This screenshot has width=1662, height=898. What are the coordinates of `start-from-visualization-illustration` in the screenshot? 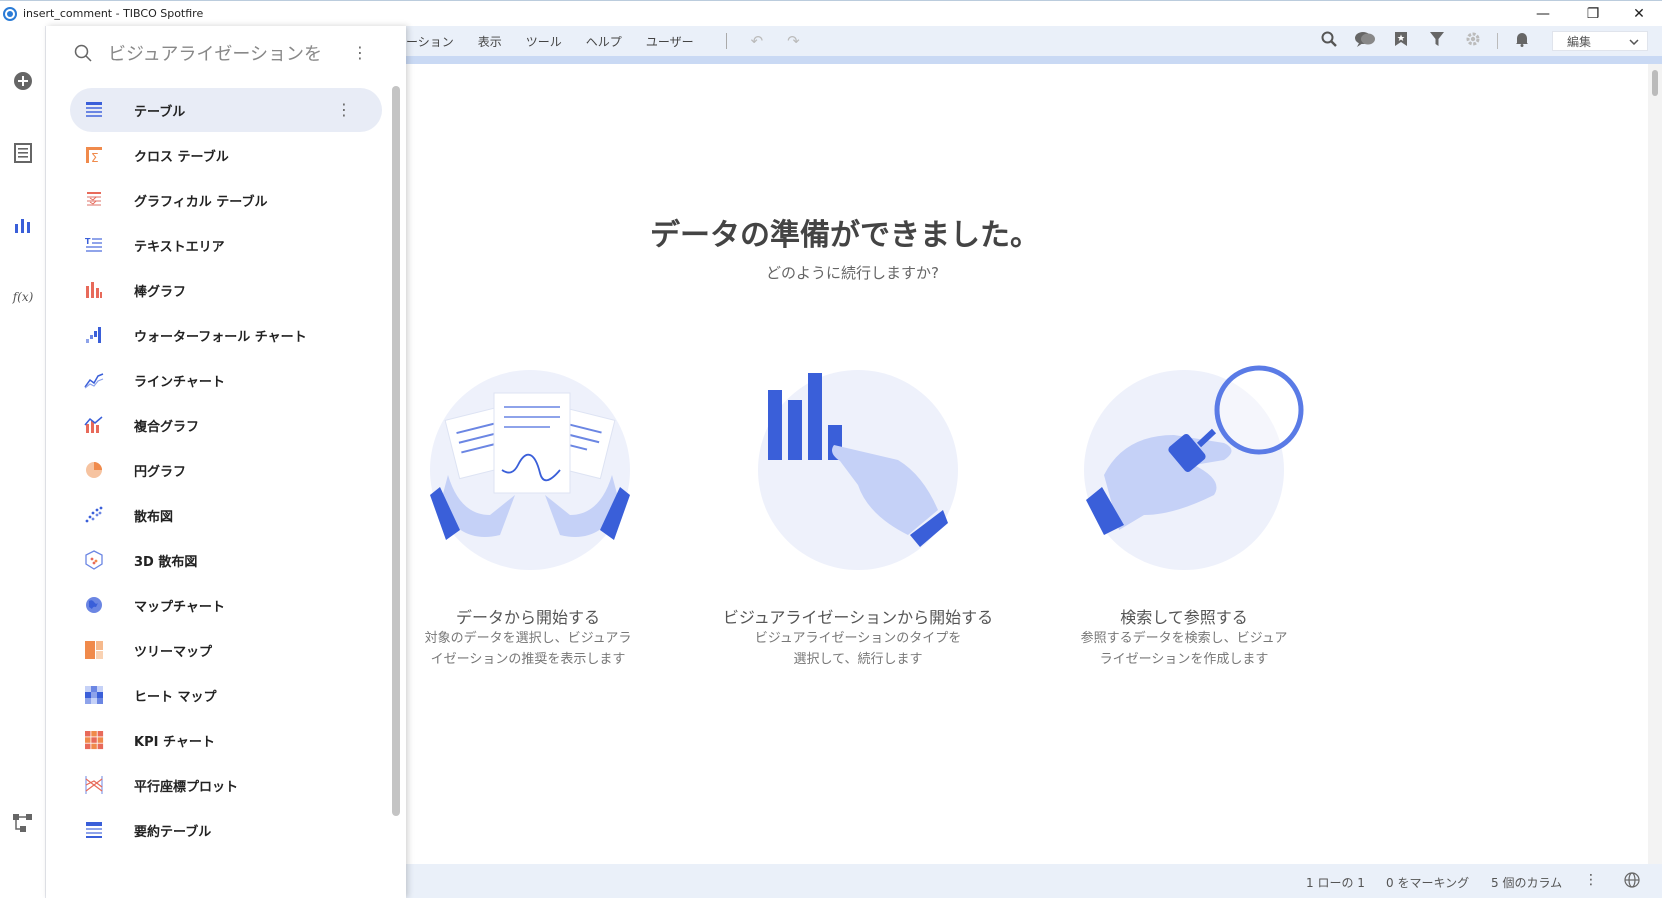 It's located at (858, 475).